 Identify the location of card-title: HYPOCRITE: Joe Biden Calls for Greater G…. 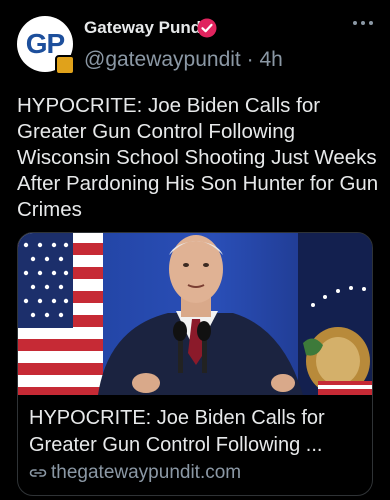
(177, 431).